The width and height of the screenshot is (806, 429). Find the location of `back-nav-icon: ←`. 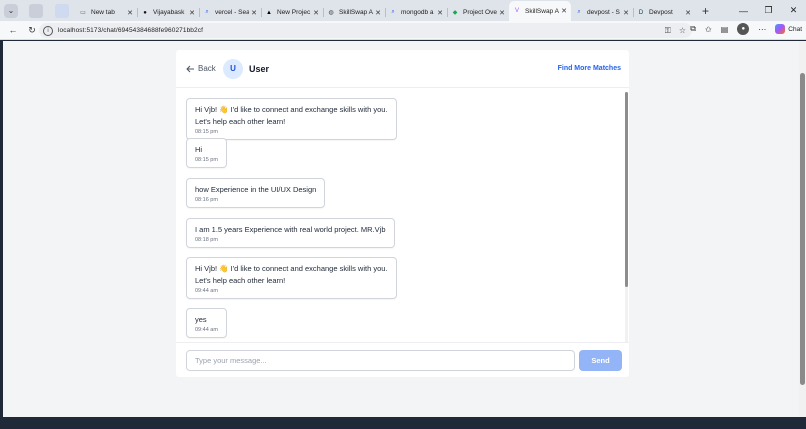

back-nav-icon: ← is located at coordinates (13, 30).